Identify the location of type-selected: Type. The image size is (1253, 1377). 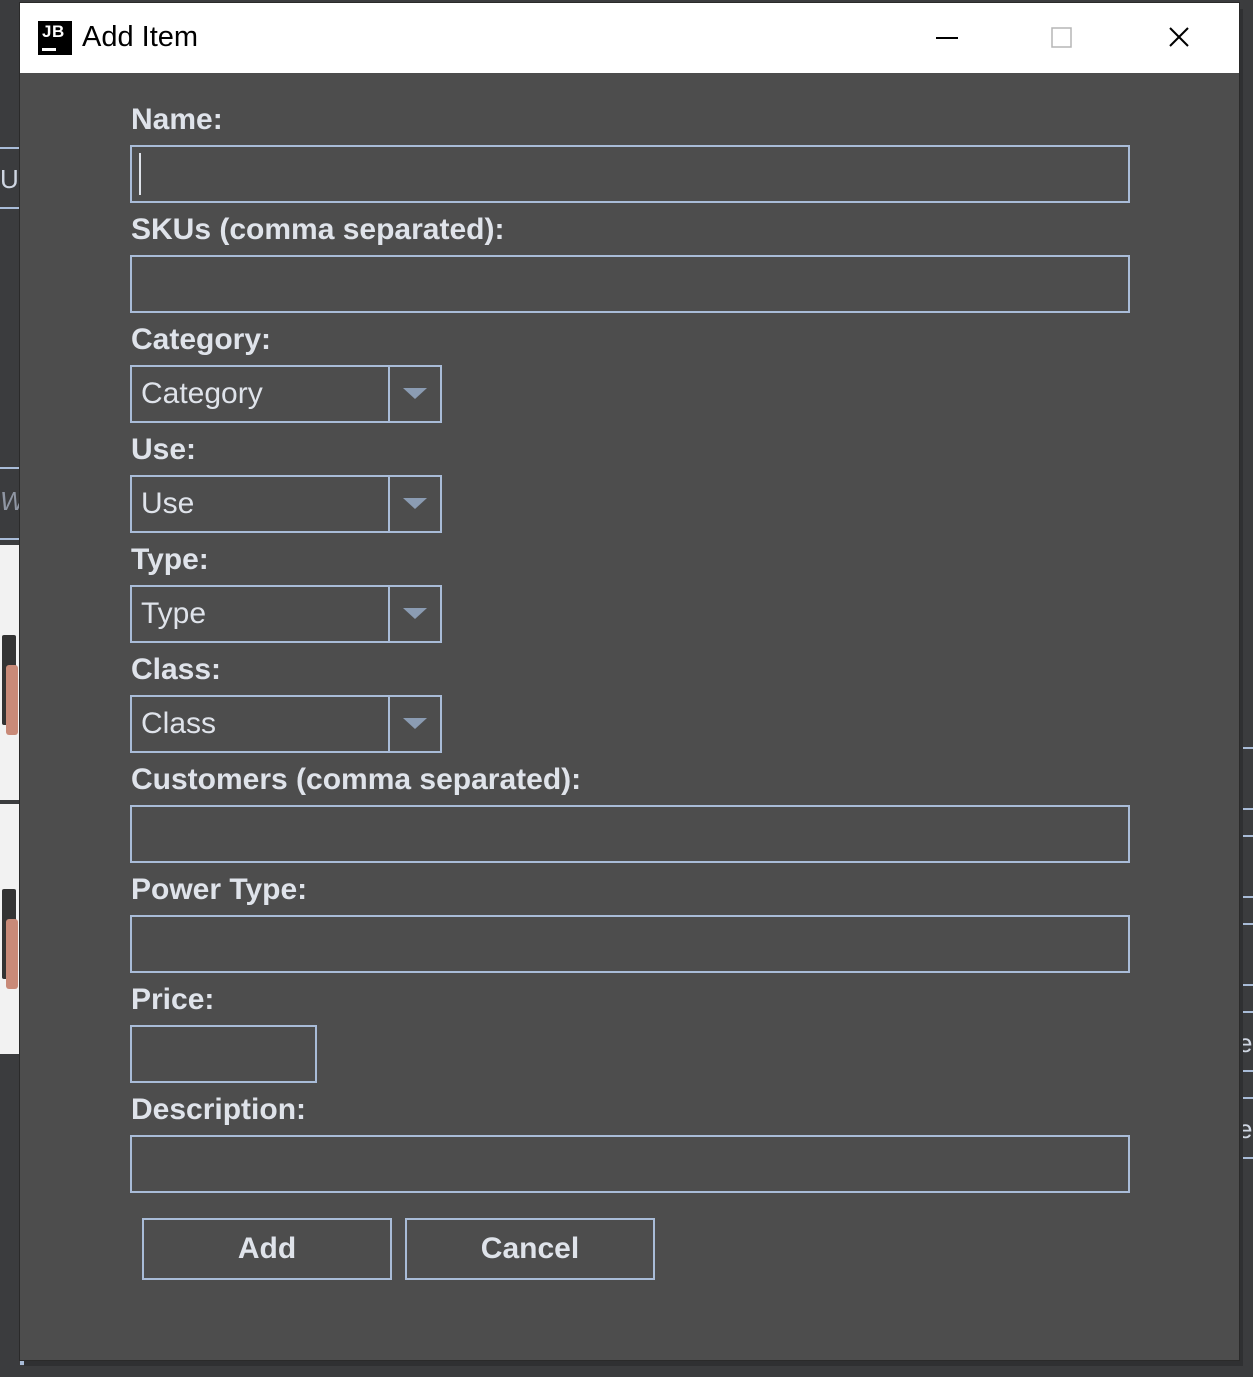
(174, 613).